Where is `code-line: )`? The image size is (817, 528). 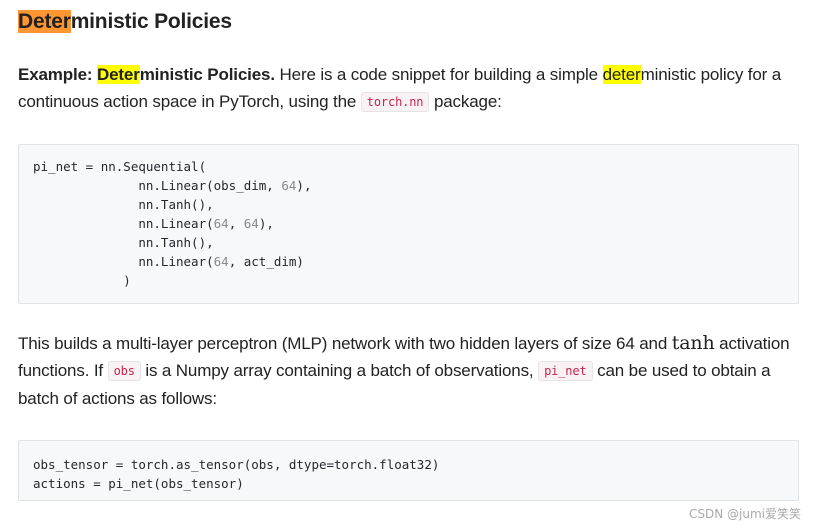 code-line: ) is located at coordinates (82, 280).